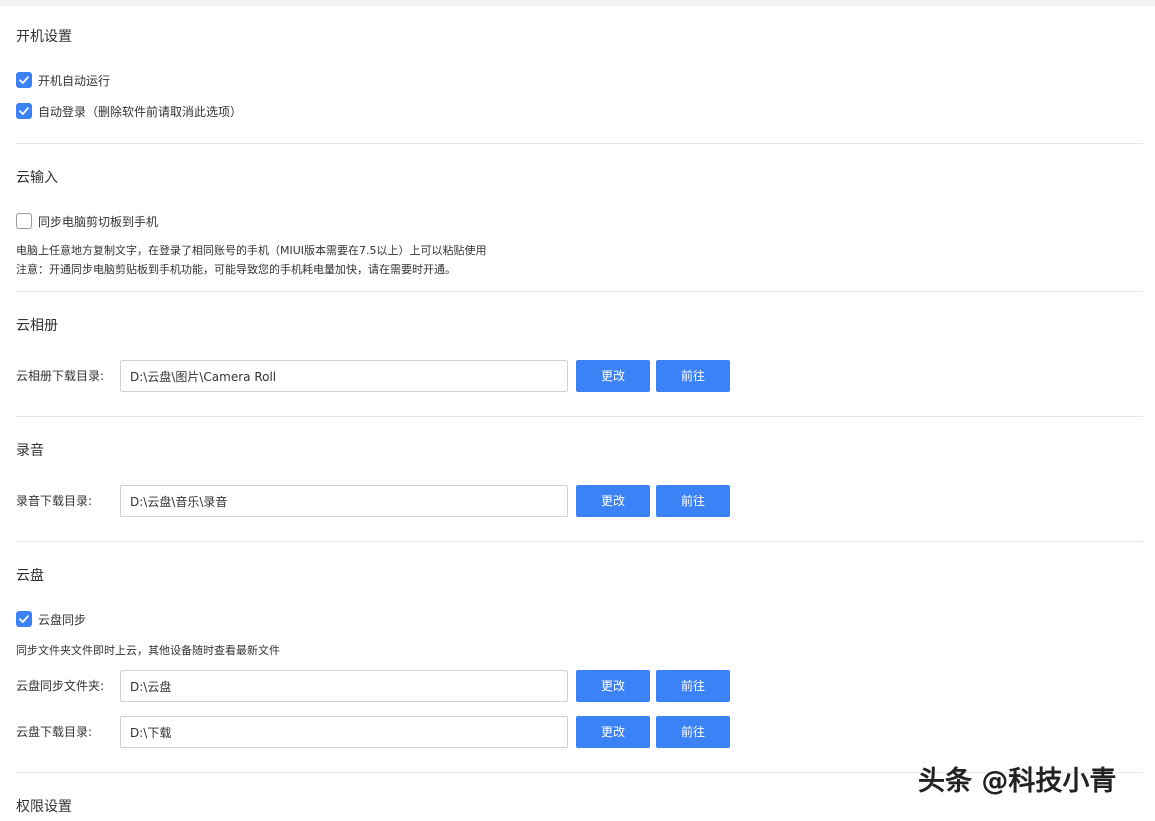  Describe the element at coordinates (30, 576) in the screenshot. I see `section-title-cloud-drive: 云盘` at that location.